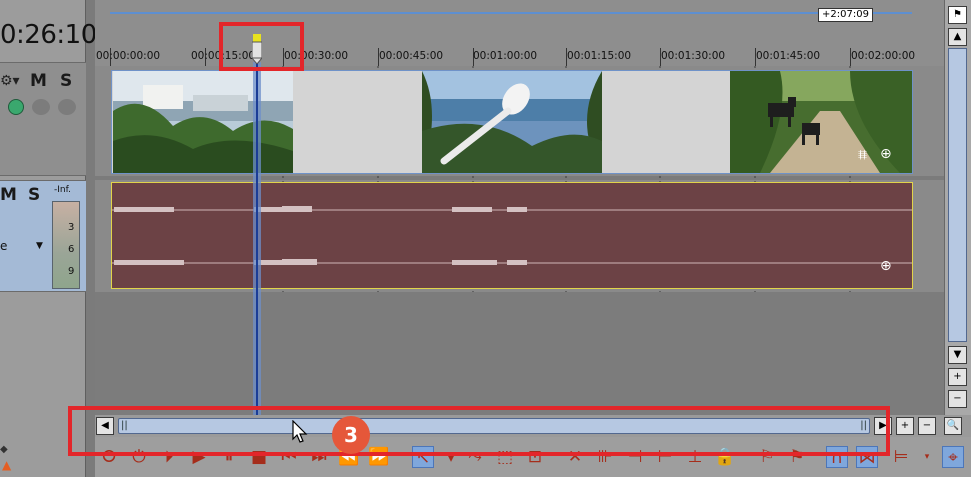 The image size is (971, 477). I want to click on meter-peak-label: -Inf., so click(62, 190).